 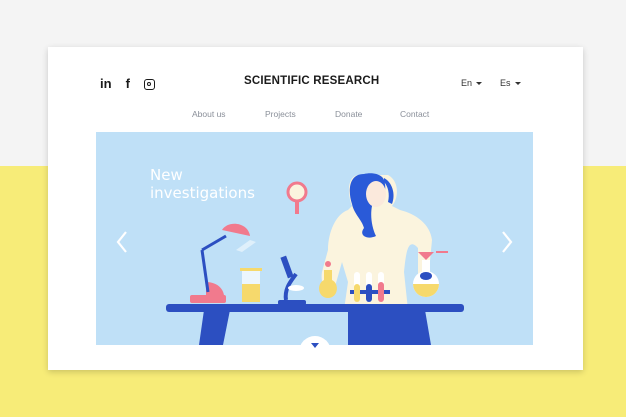 I want to click on carousel-next-button, so click(x=507, y=242).